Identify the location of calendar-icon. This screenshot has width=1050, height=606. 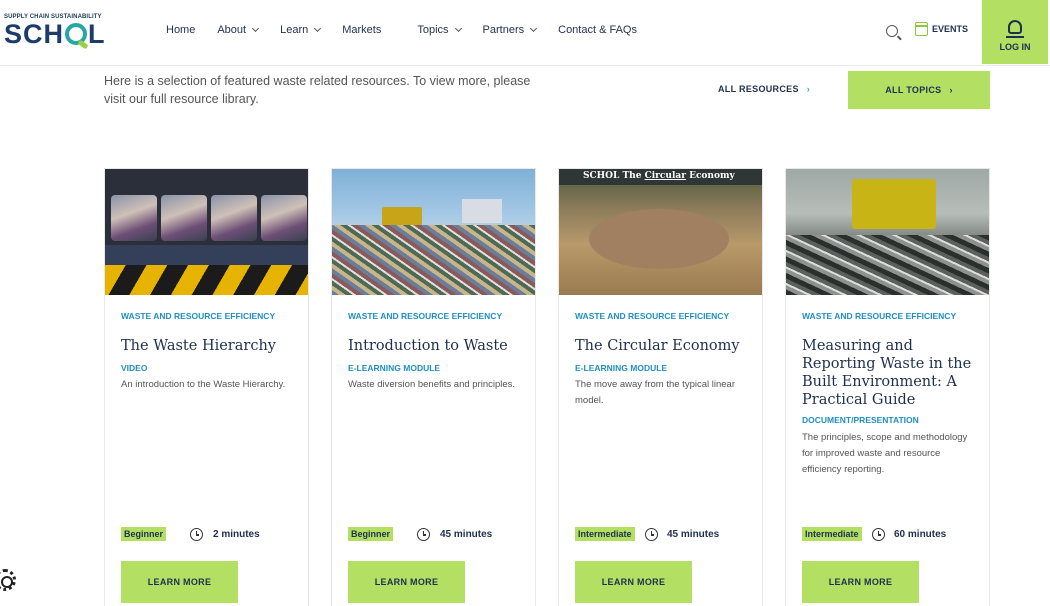
(921, 29).